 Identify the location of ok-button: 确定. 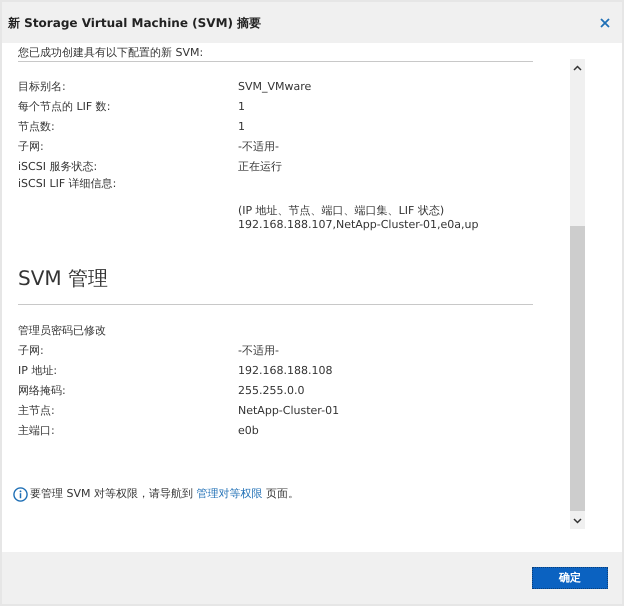
(570, 578).